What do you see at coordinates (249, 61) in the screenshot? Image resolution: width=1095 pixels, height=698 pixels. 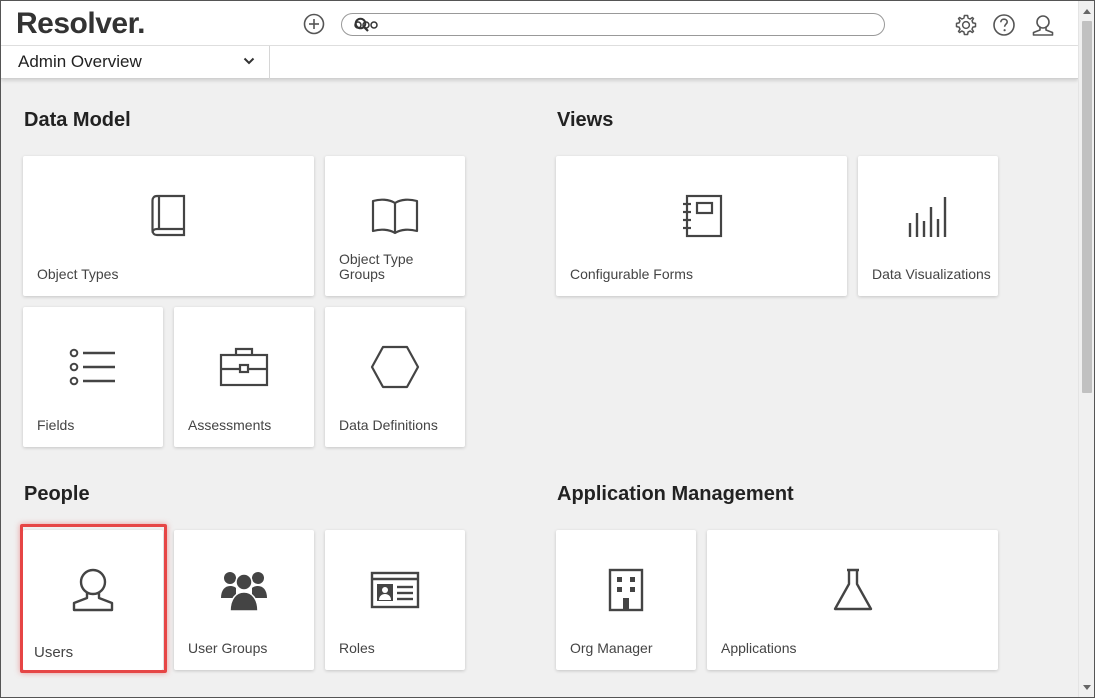 I see `chevron-down-icon` at bounding box center [249, 61].